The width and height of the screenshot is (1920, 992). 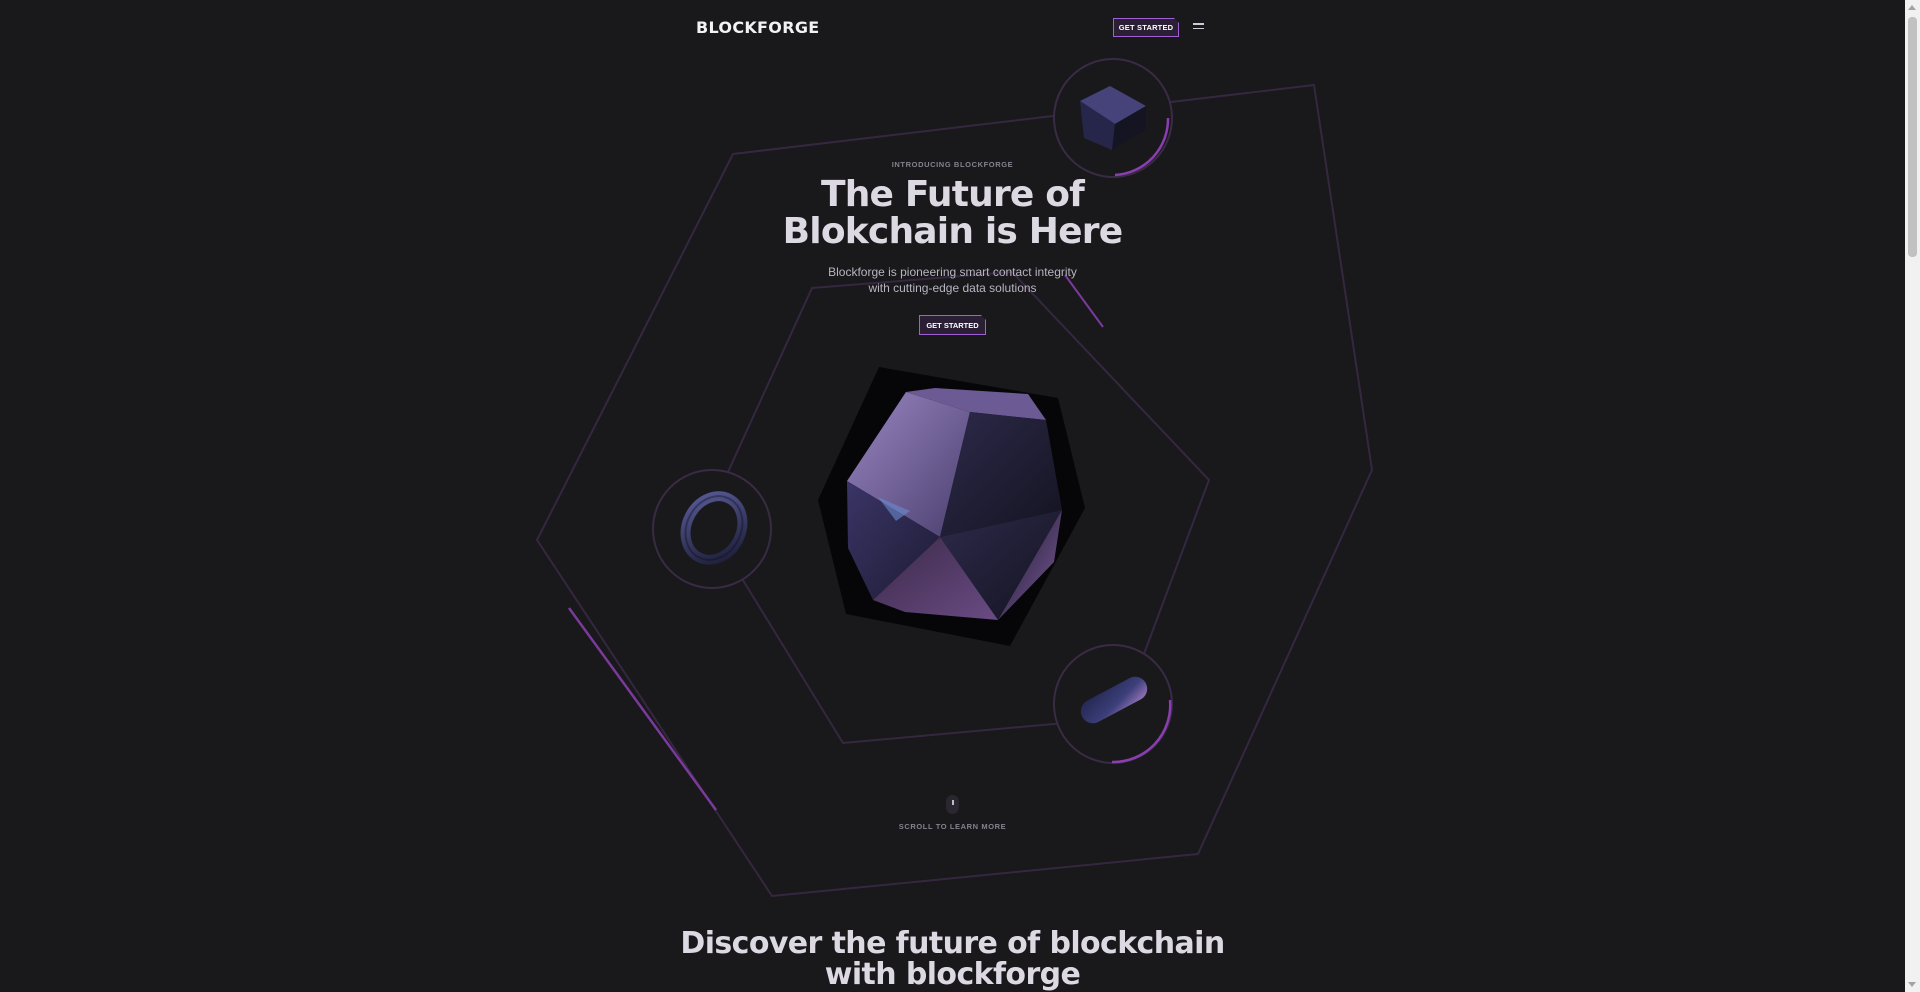 What do you see at coordinates (952, 826) in the screenshot?
I see `scroll-to-learn-more: SCROLL TO LEARN MORE` at bounding box center [952, 826].